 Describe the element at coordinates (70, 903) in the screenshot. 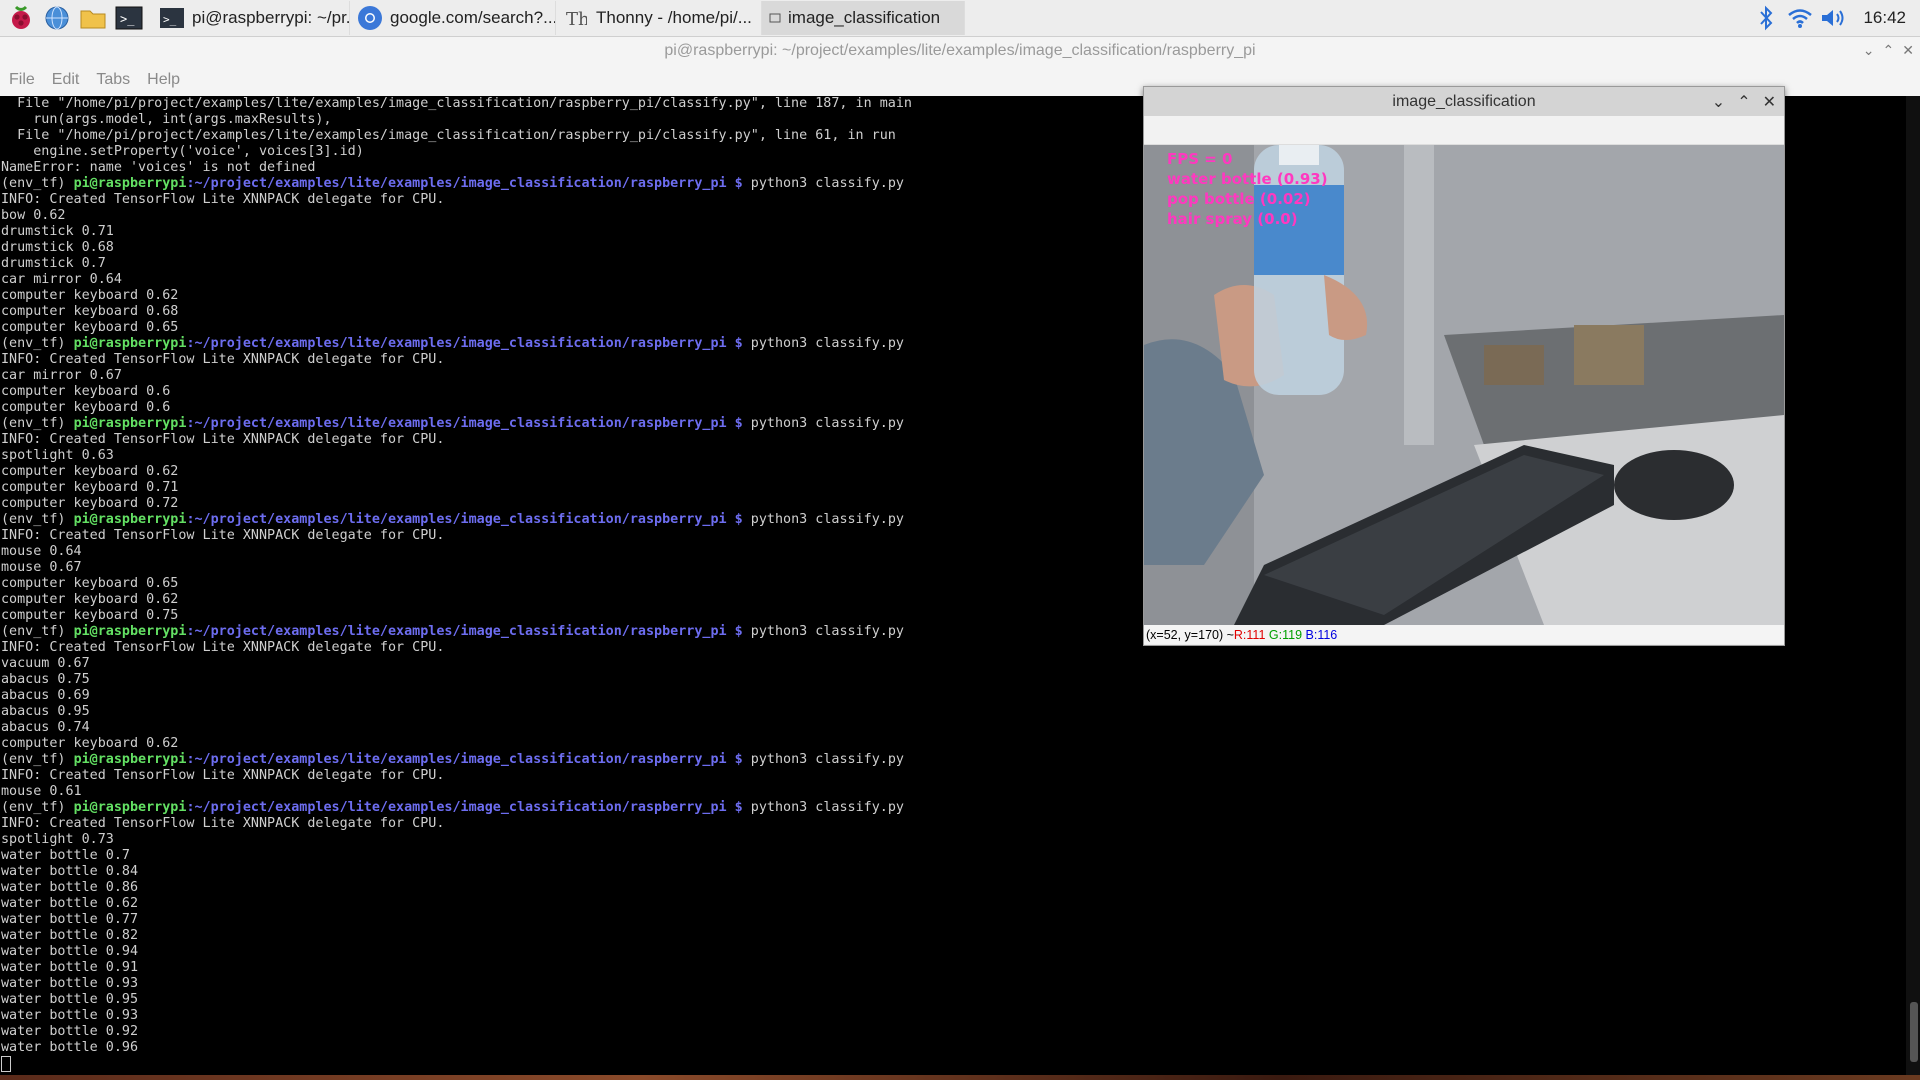

I see `output-line: water bottle 0.62` at that location.